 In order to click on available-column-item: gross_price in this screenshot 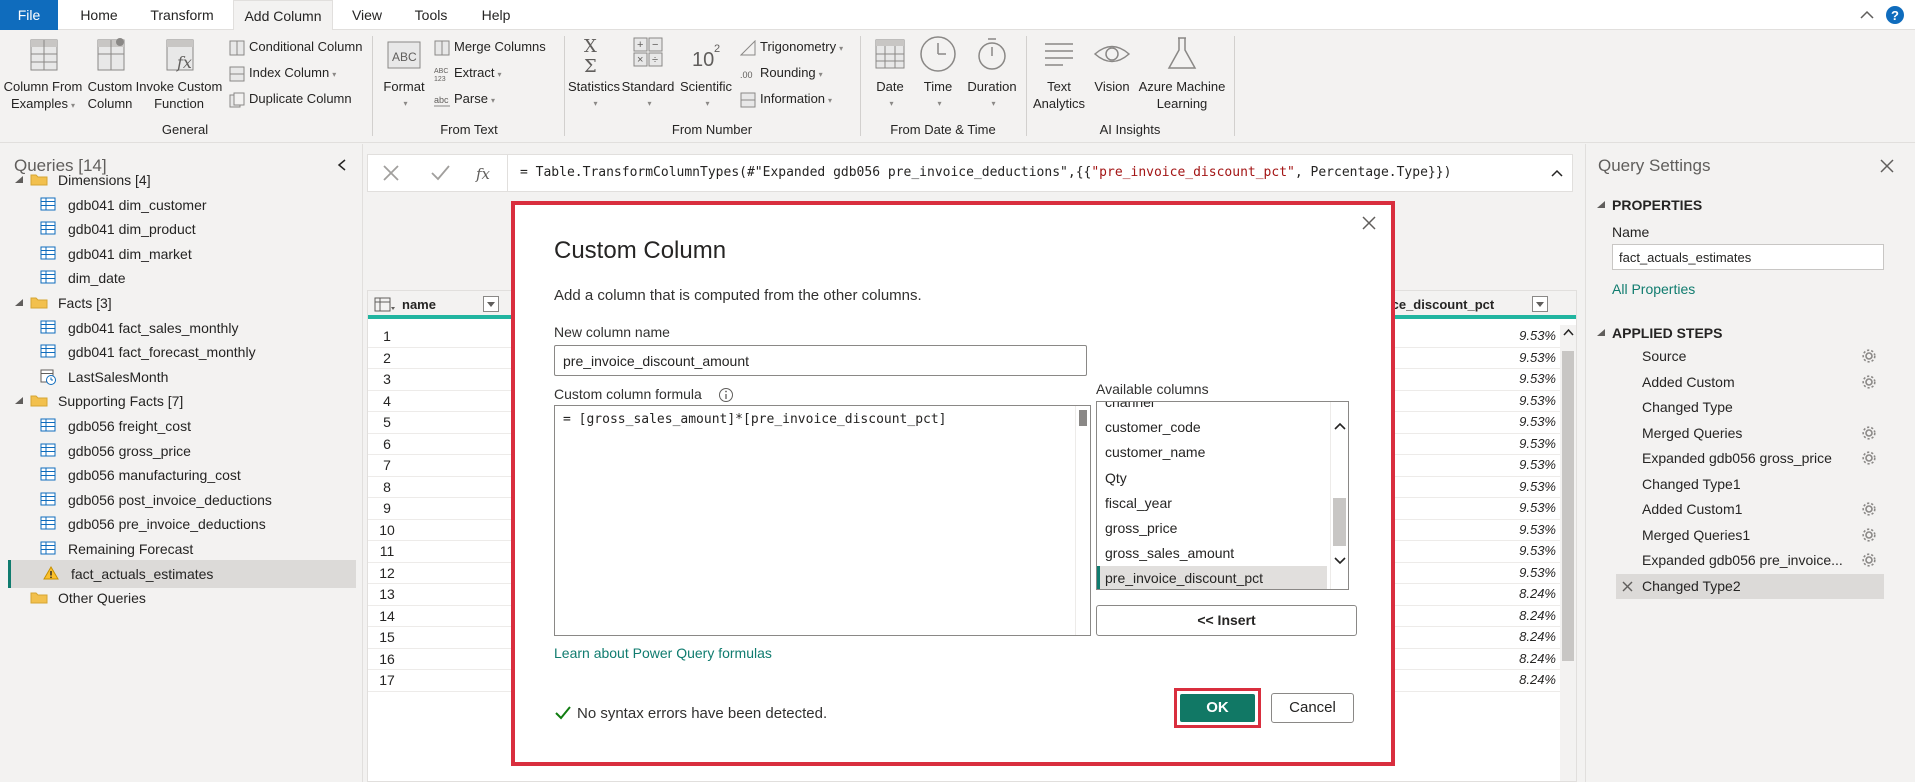, I will do `click(1212, 528)`.